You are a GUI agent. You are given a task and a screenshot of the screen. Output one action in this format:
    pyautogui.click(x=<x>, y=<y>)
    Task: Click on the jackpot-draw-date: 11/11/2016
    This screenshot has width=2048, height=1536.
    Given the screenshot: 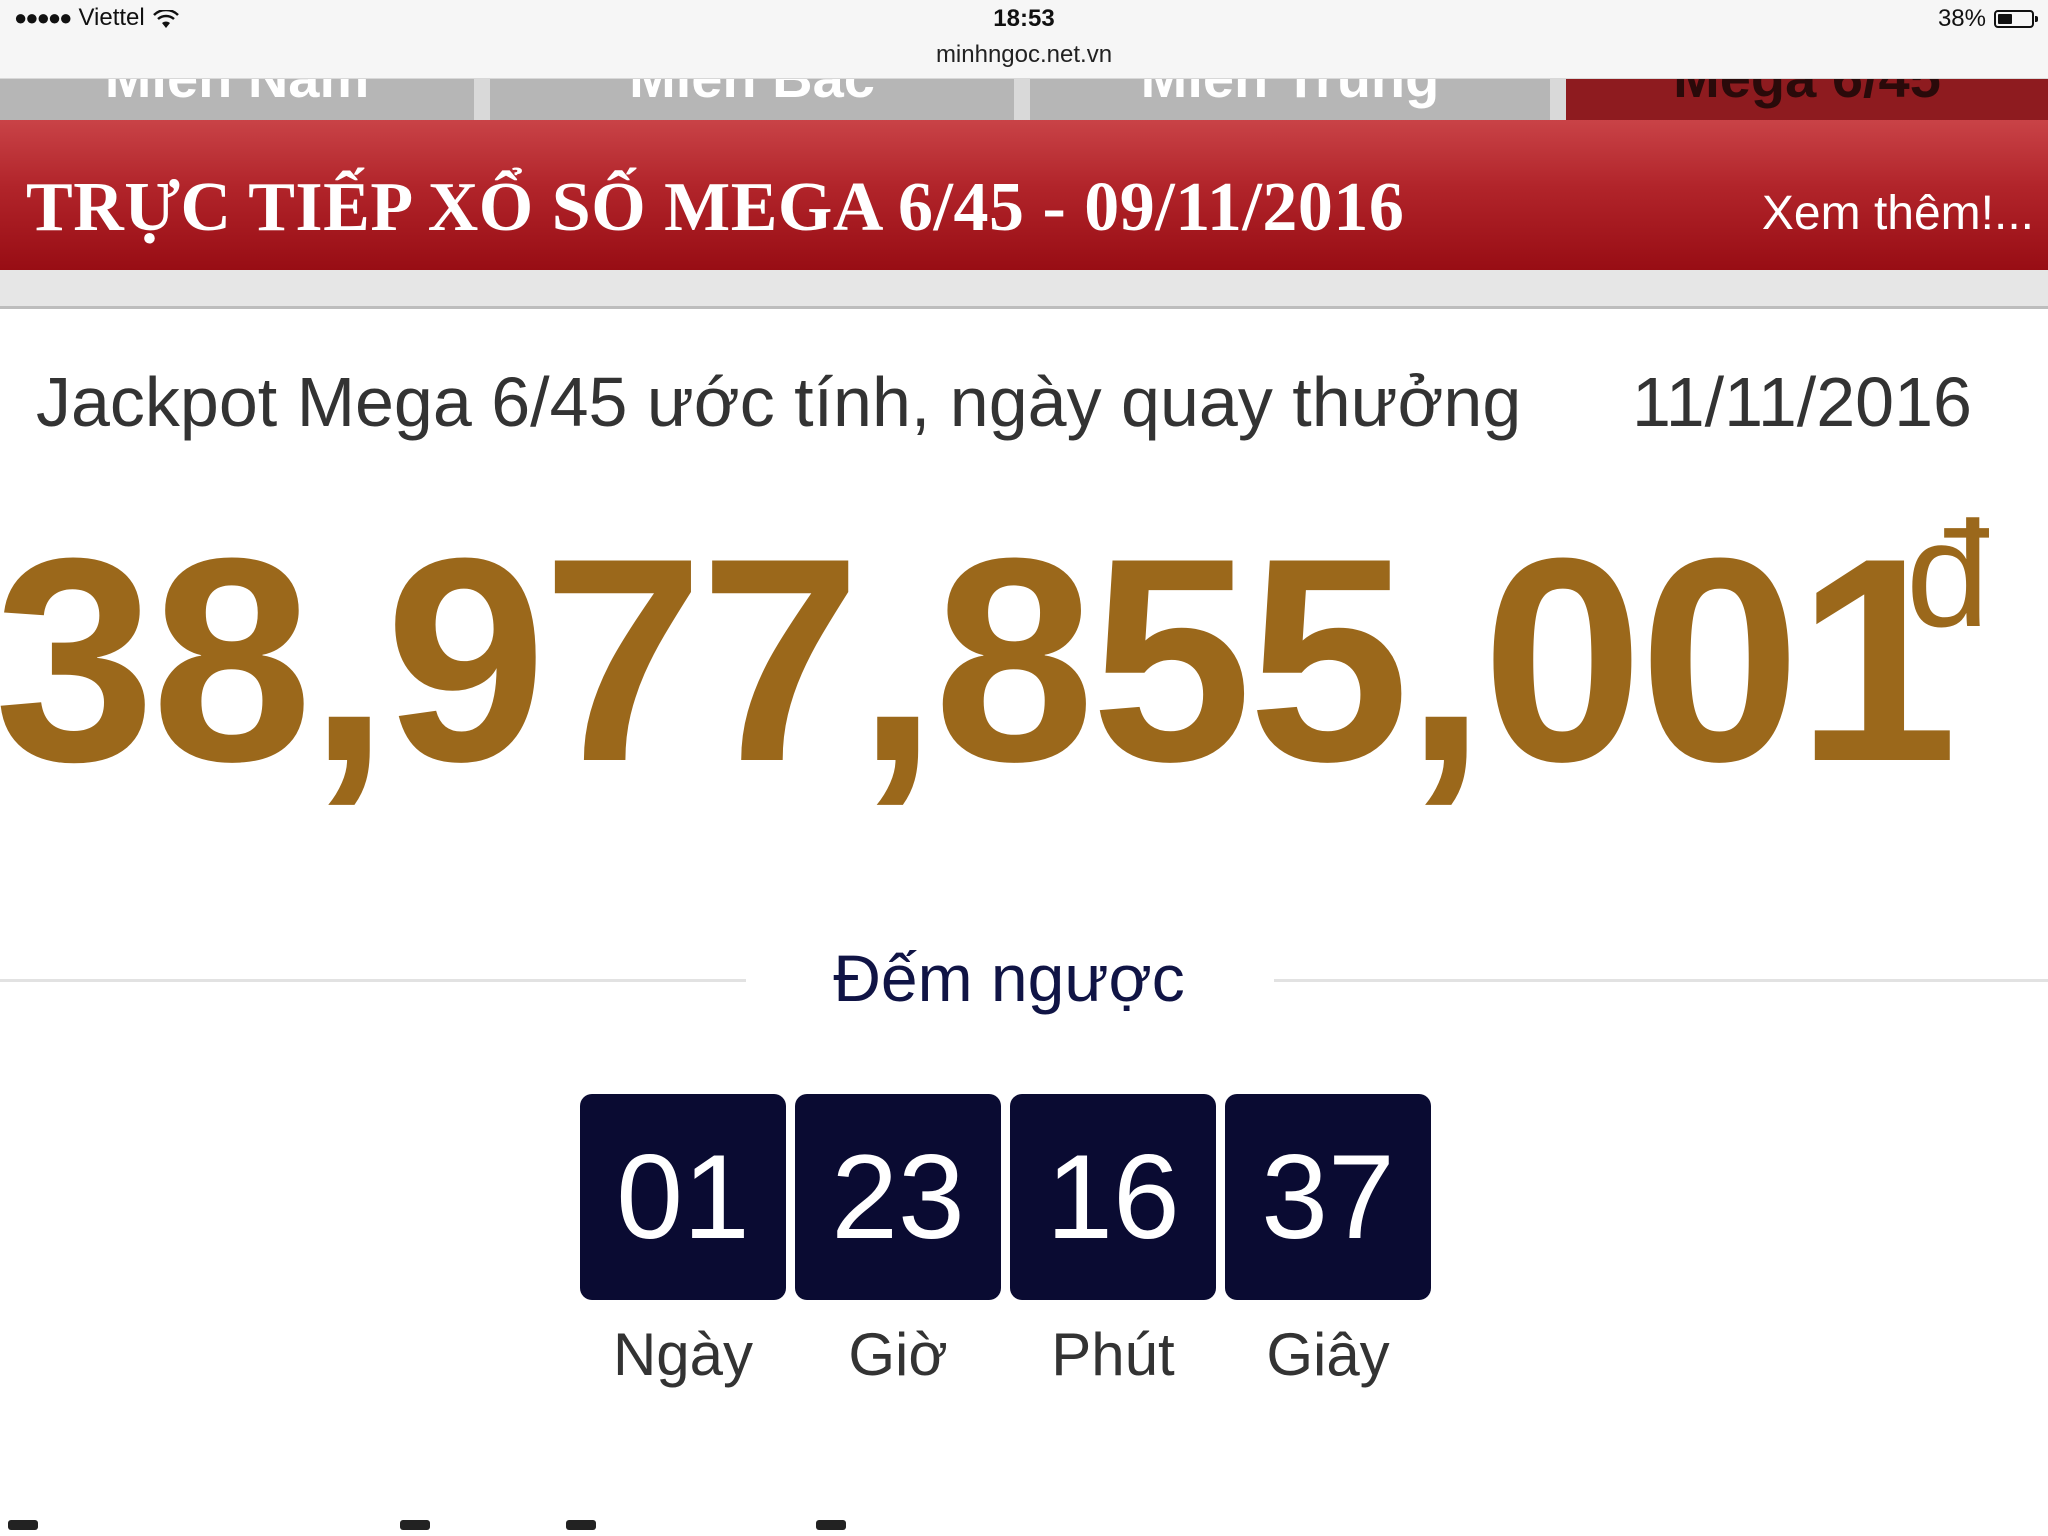 What is the action you would take?
    pyautogui.click(x=1802, y=402)
    